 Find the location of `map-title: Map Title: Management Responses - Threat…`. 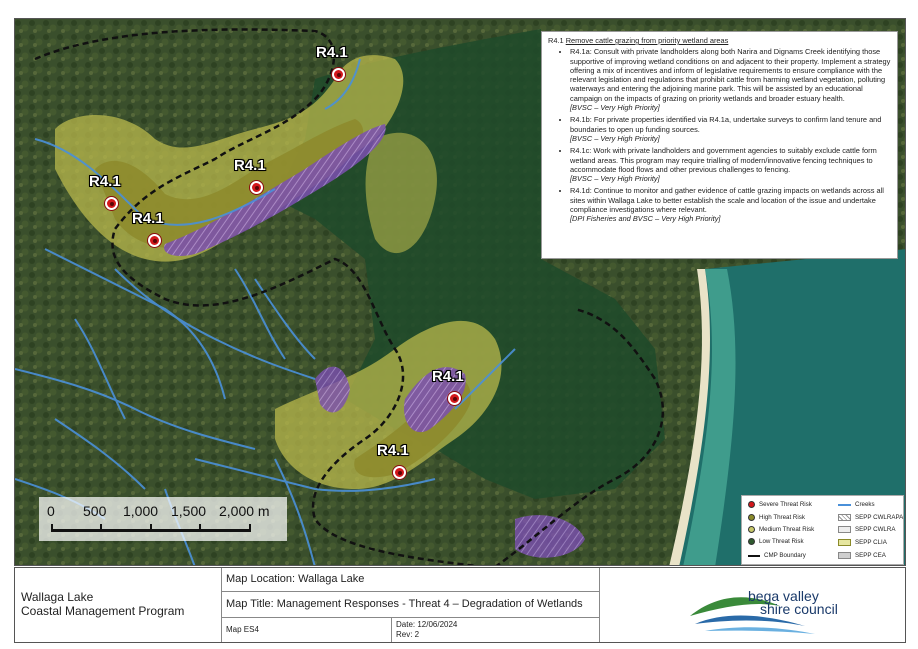

map-title: Map Title: Management Responses - Threat… is located at coordinates (404, 604).